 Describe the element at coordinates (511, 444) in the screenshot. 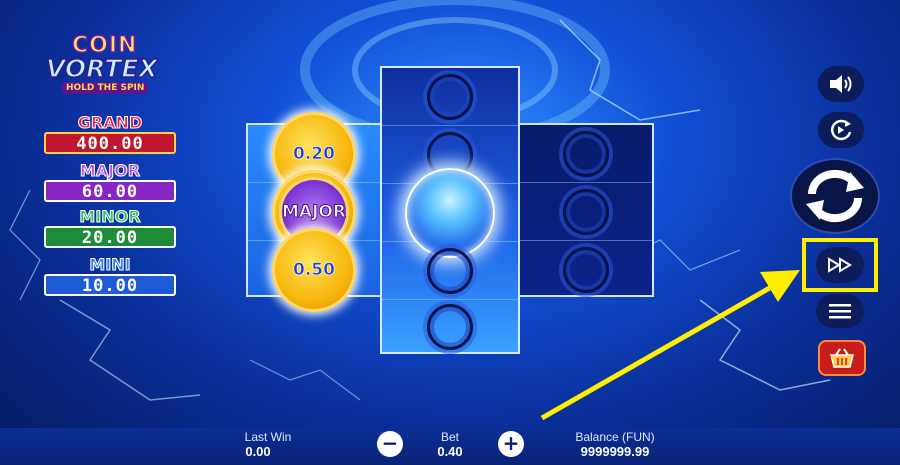

I see `bet-increase-button: +` at that location.